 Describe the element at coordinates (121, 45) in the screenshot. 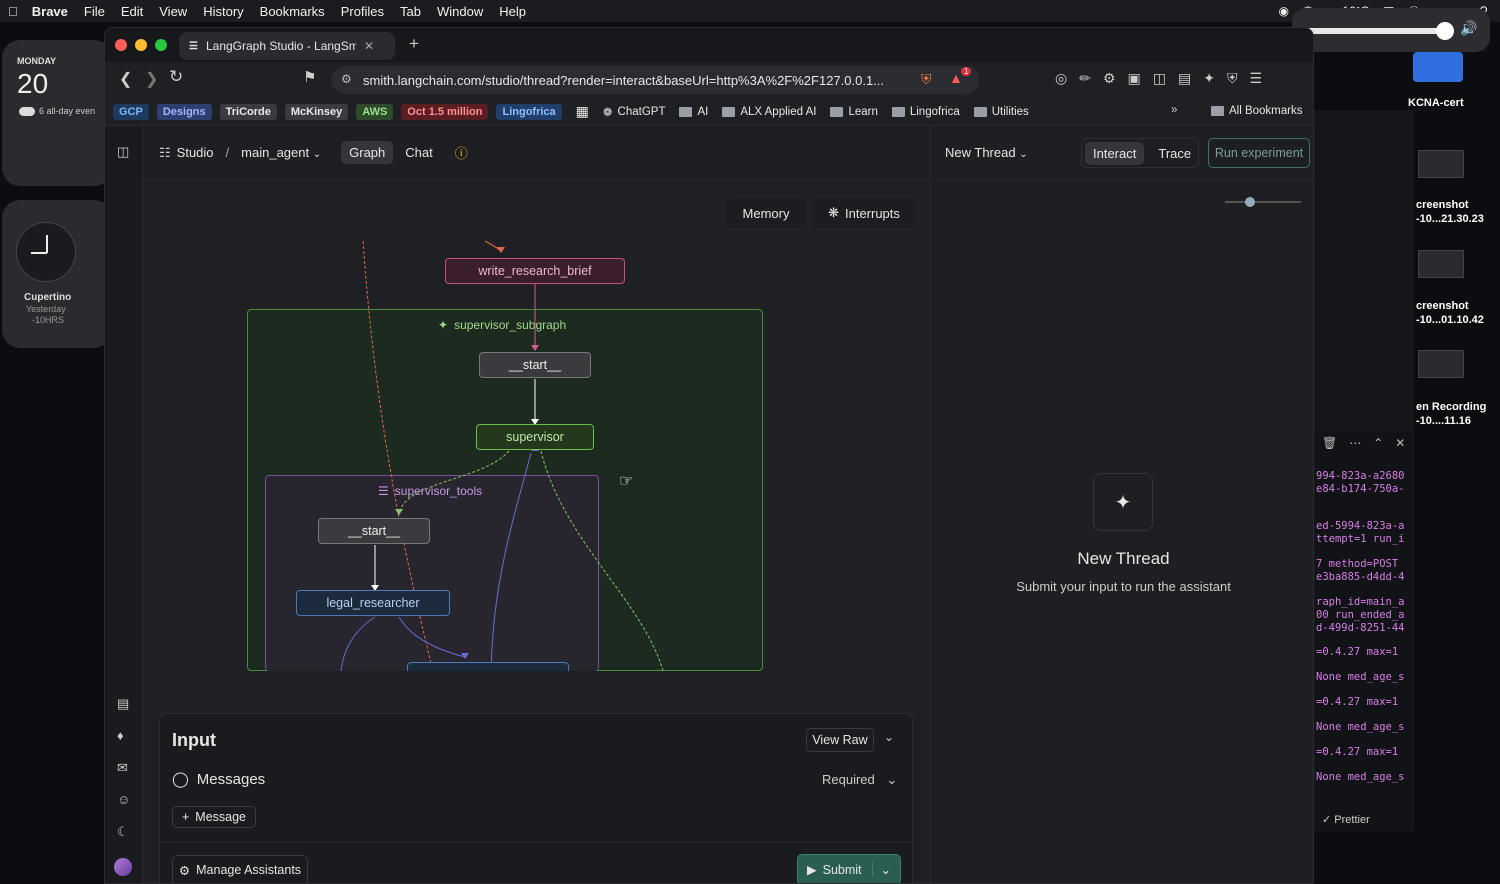

I see `close-window-button` at that location.